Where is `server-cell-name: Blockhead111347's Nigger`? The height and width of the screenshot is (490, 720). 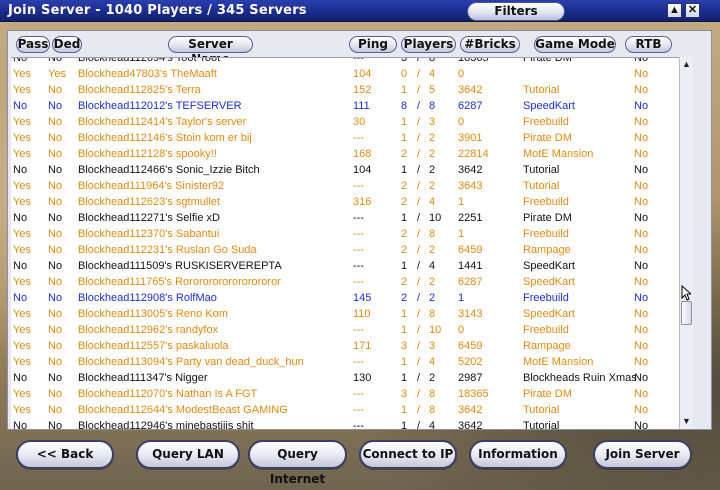 server-cell-name: Blockhead111347's Nigger is located at coordinates (143, 378).